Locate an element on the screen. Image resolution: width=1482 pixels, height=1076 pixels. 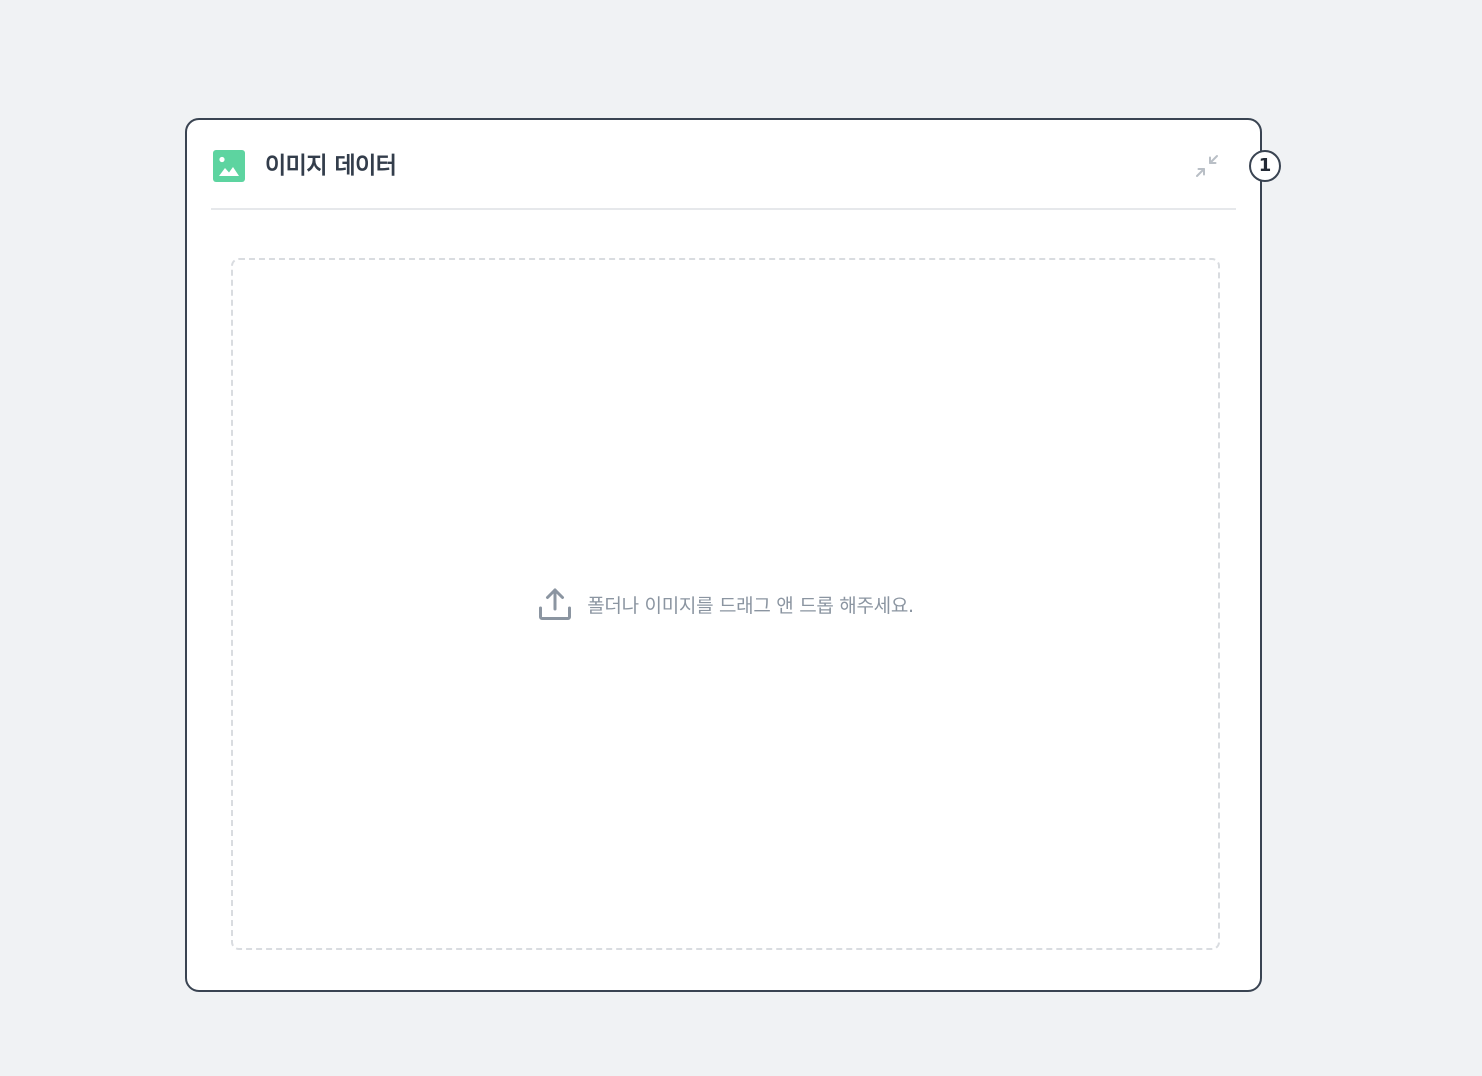
dropzone-message: 폴더나 이미지를 드래그 앤 드롭 해주세요. is located at coordinates (750, 605).